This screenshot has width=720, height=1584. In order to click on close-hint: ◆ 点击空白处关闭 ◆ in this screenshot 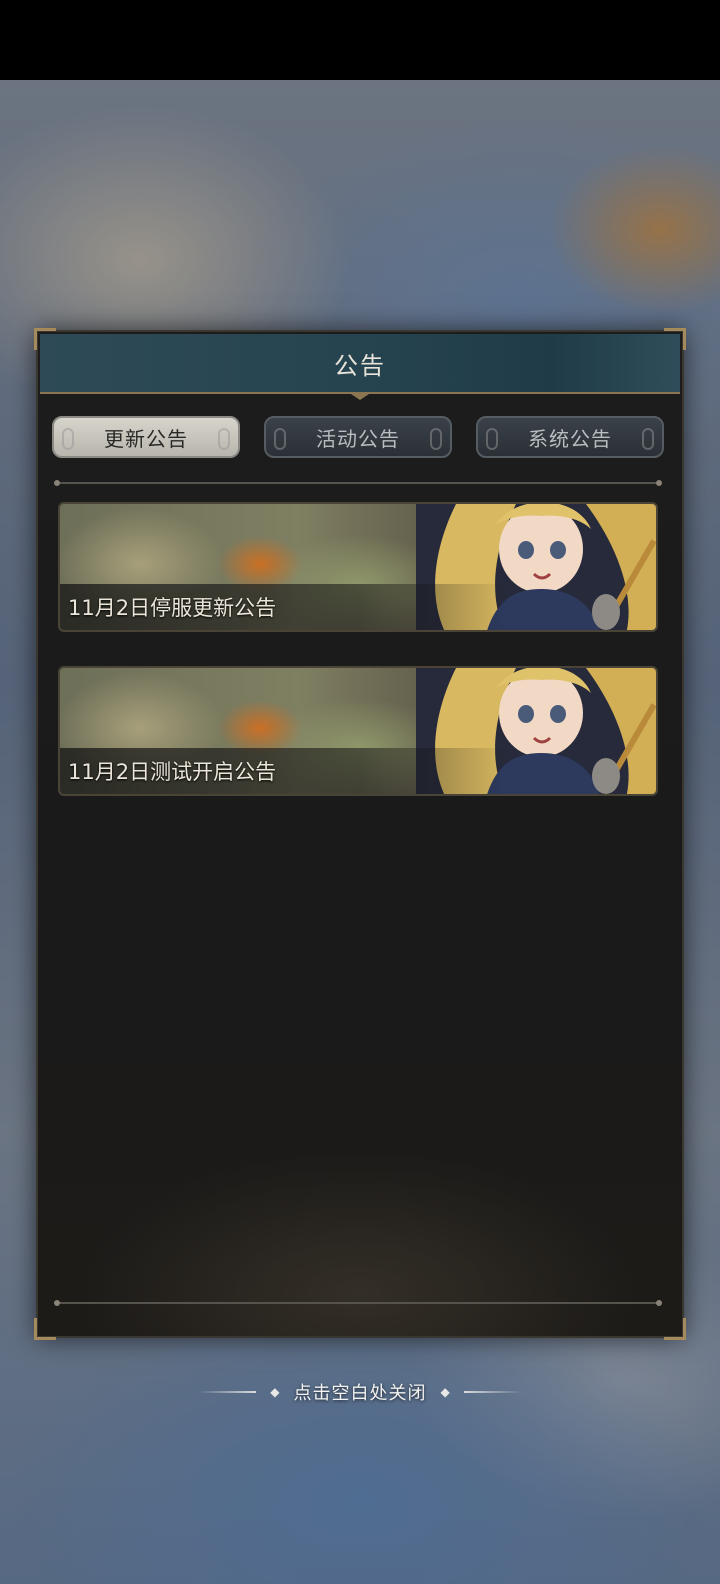, I will do `click(360, 1392)`.